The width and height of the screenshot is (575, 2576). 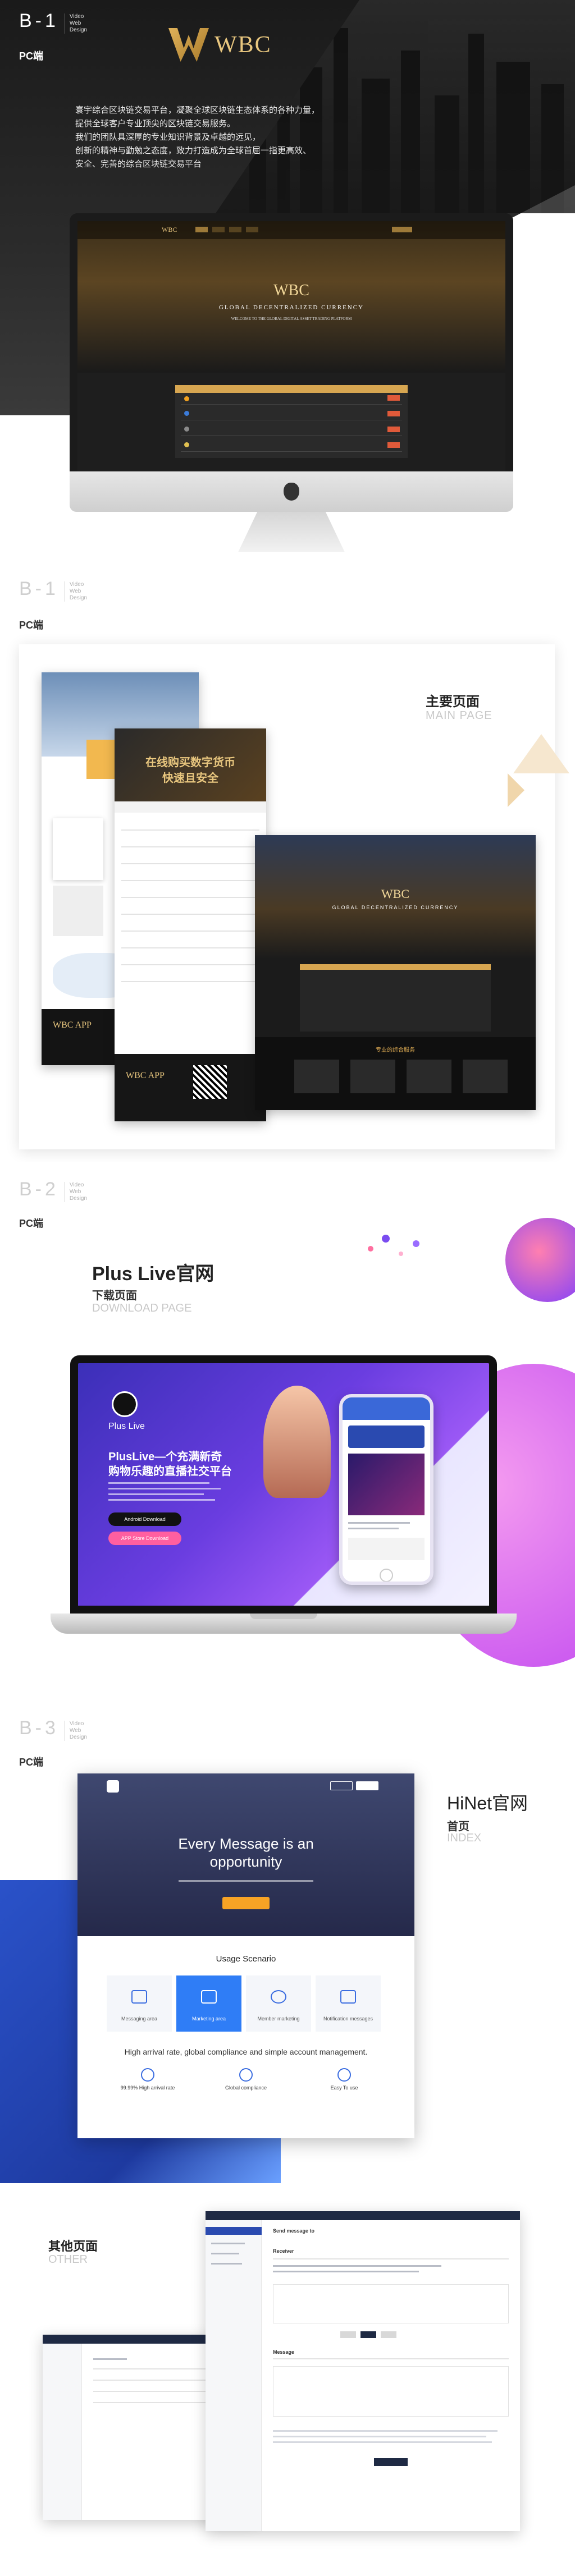 I want to click on feature-label: Global compliance, so click(x=246, y=2088).